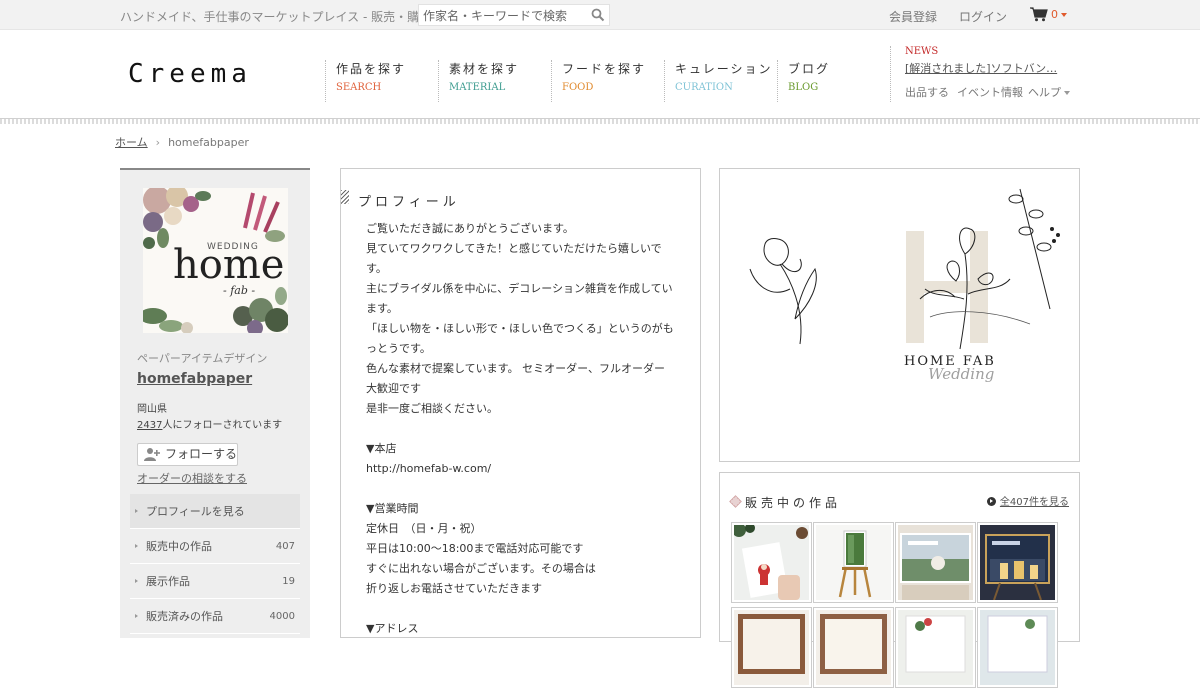 Image resolution: width=1200 pixels, height=688 pixels. What do you see at coordinates (607, 81) in the screenshot?
I see `nav-food: フードを探す FOOD` at bounding box center [607, 81].